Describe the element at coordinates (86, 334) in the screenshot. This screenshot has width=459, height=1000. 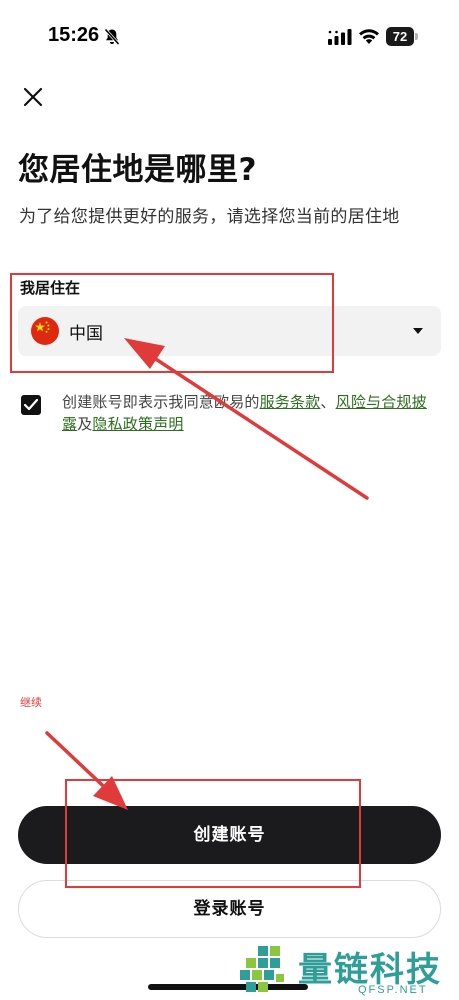
I see `selected-country: 中国` at that location.